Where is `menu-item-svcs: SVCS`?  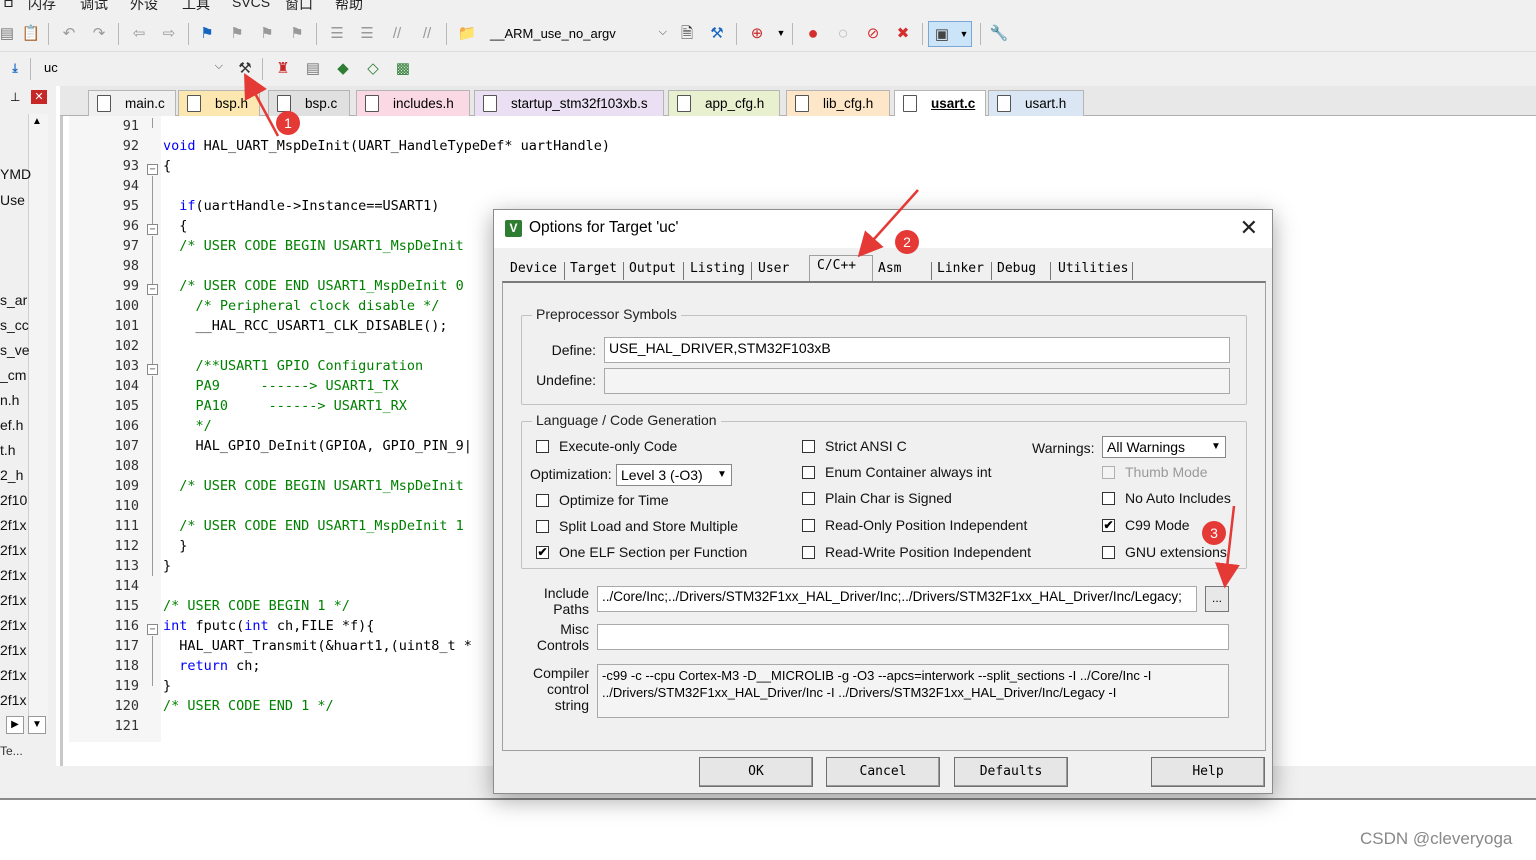 menu-item-svcs: SVCS is located at coordinates (251, 5).